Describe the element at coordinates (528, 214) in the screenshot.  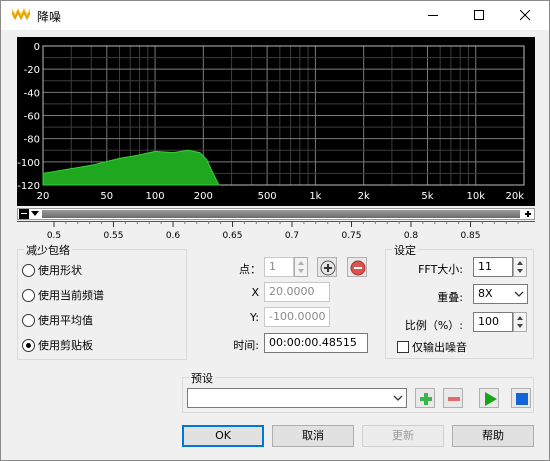
I see `zoom-in-icon` at that location.